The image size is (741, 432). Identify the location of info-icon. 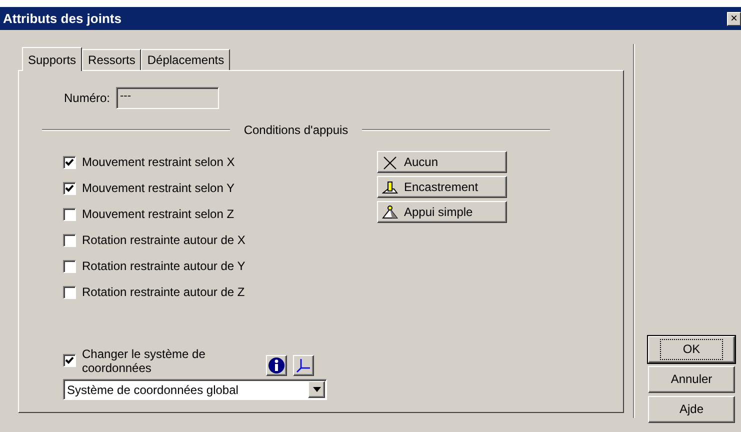
(276, 365).